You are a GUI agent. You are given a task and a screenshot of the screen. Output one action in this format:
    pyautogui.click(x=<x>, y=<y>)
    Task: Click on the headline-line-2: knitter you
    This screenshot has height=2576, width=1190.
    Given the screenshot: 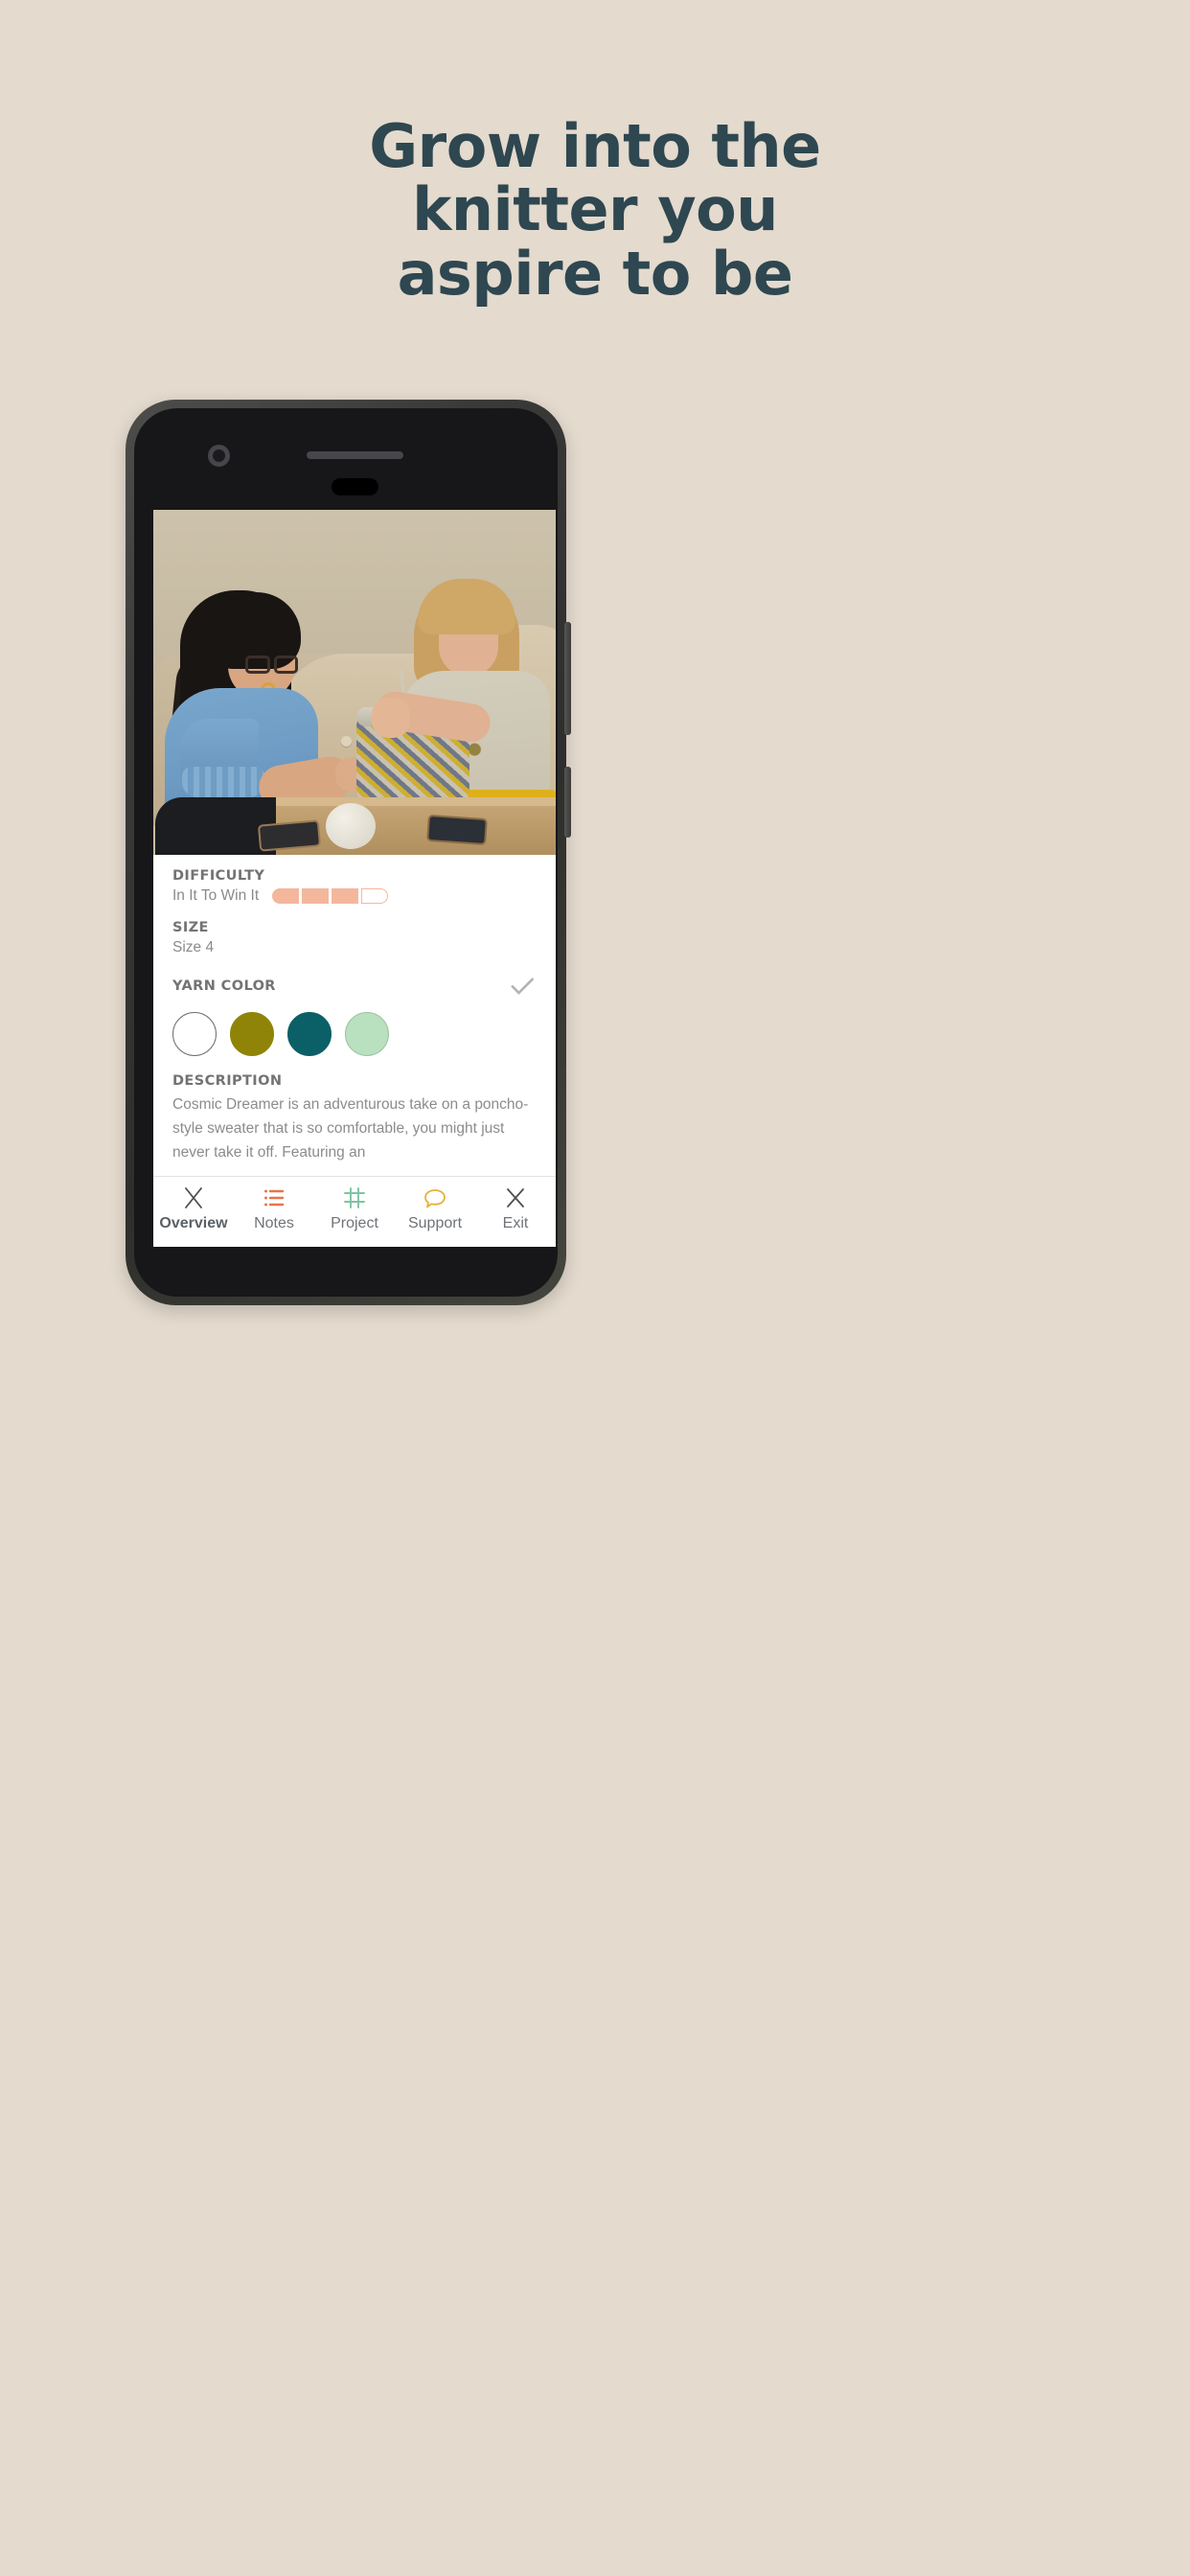 What is the action you would take?
    pyautogui.click(x=595, y=209)
    